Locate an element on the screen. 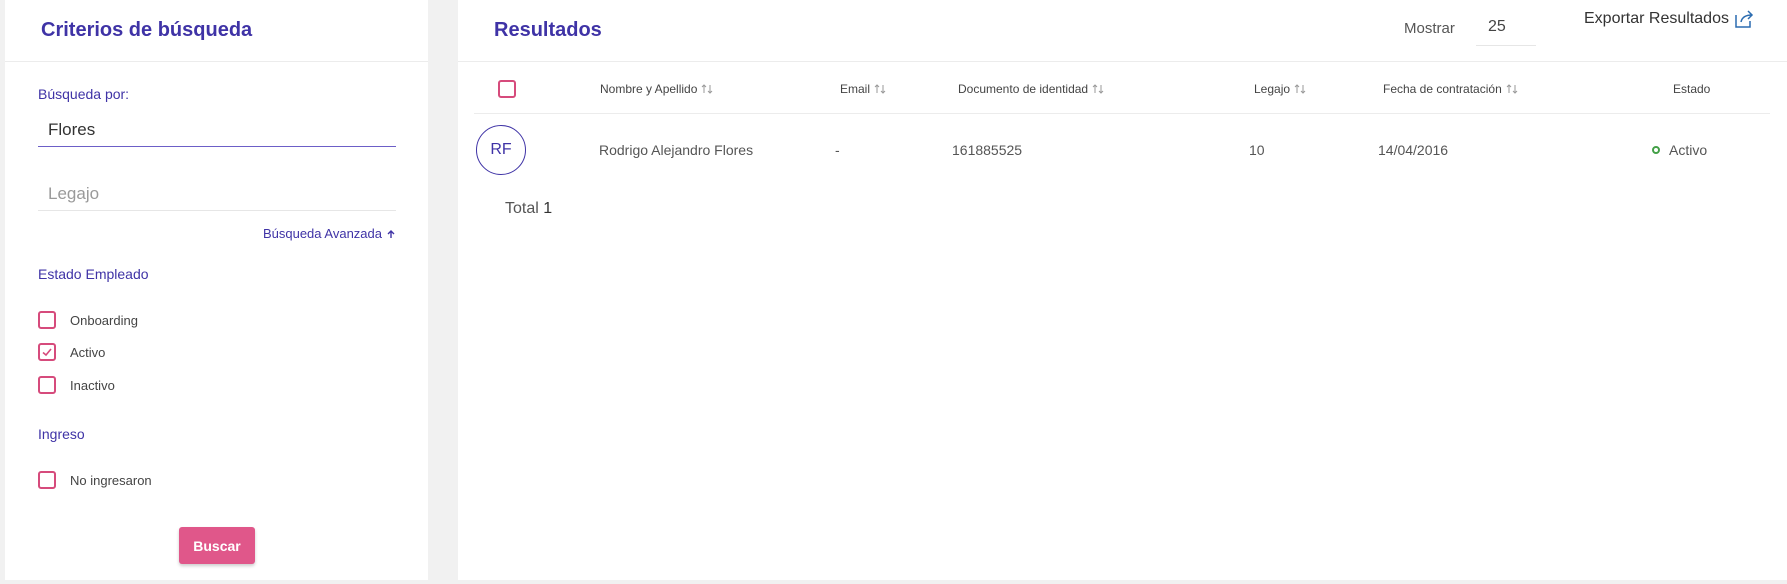  avatar: RF is located at coordinates (501, 150).